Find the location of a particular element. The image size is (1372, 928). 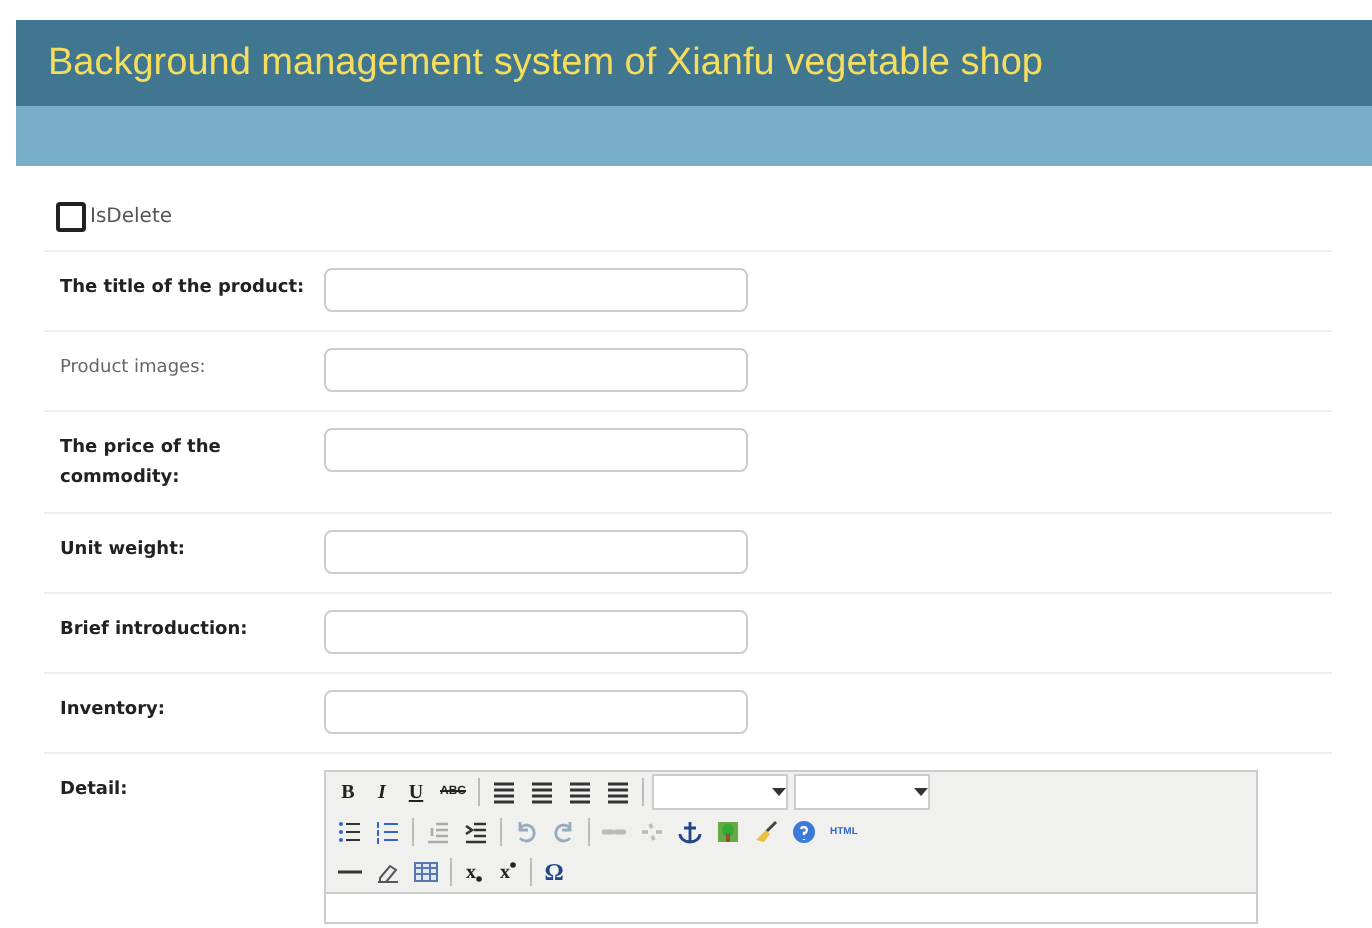

field-label: Product images: is located at coordinates (134, 369).